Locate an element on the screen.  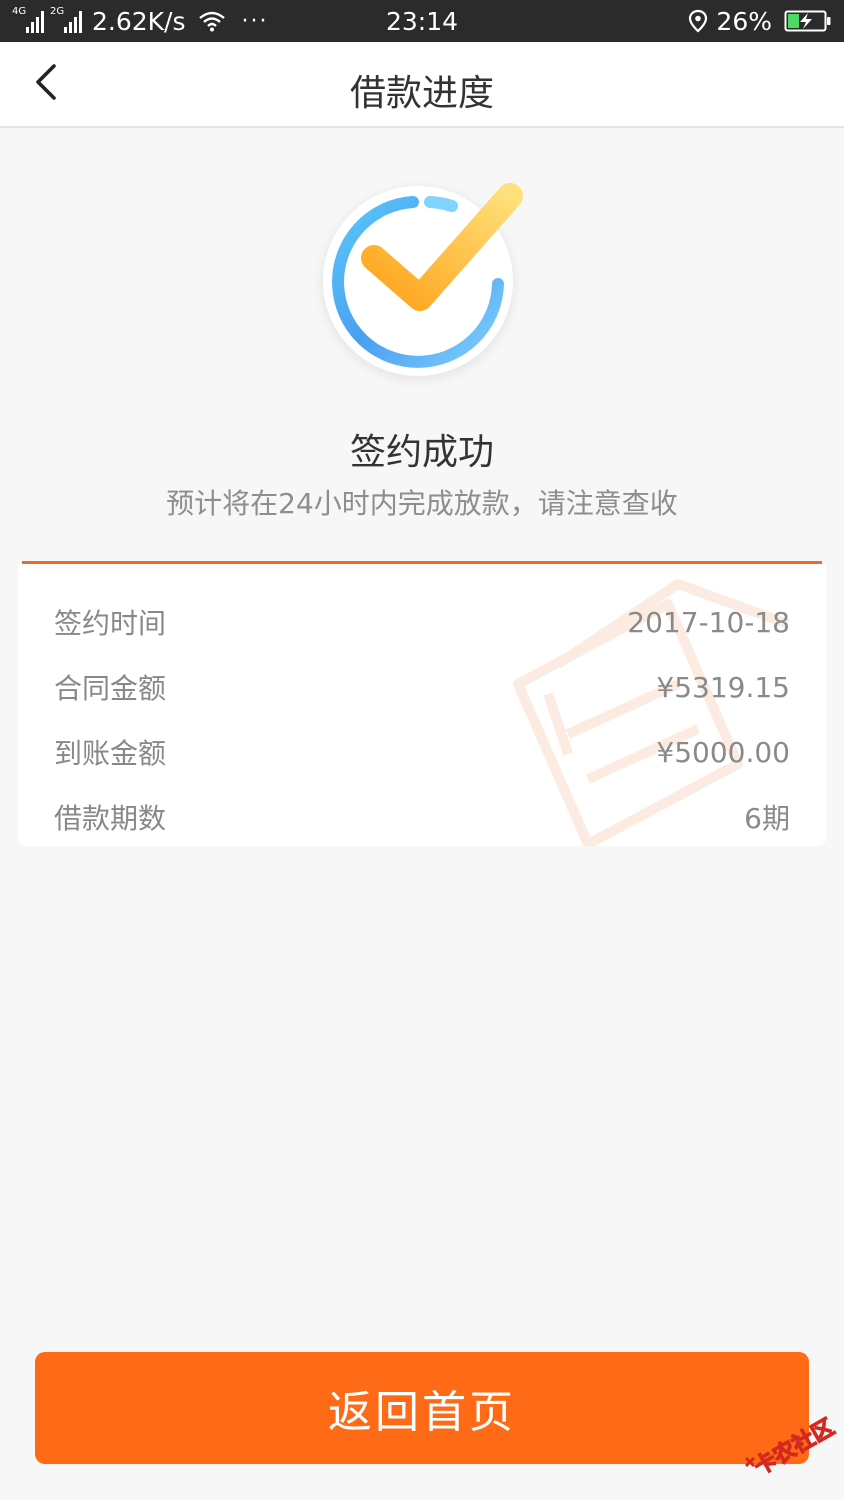
forum-watermark-logo: 卡农社区 is located at coordinates (791, 1446).